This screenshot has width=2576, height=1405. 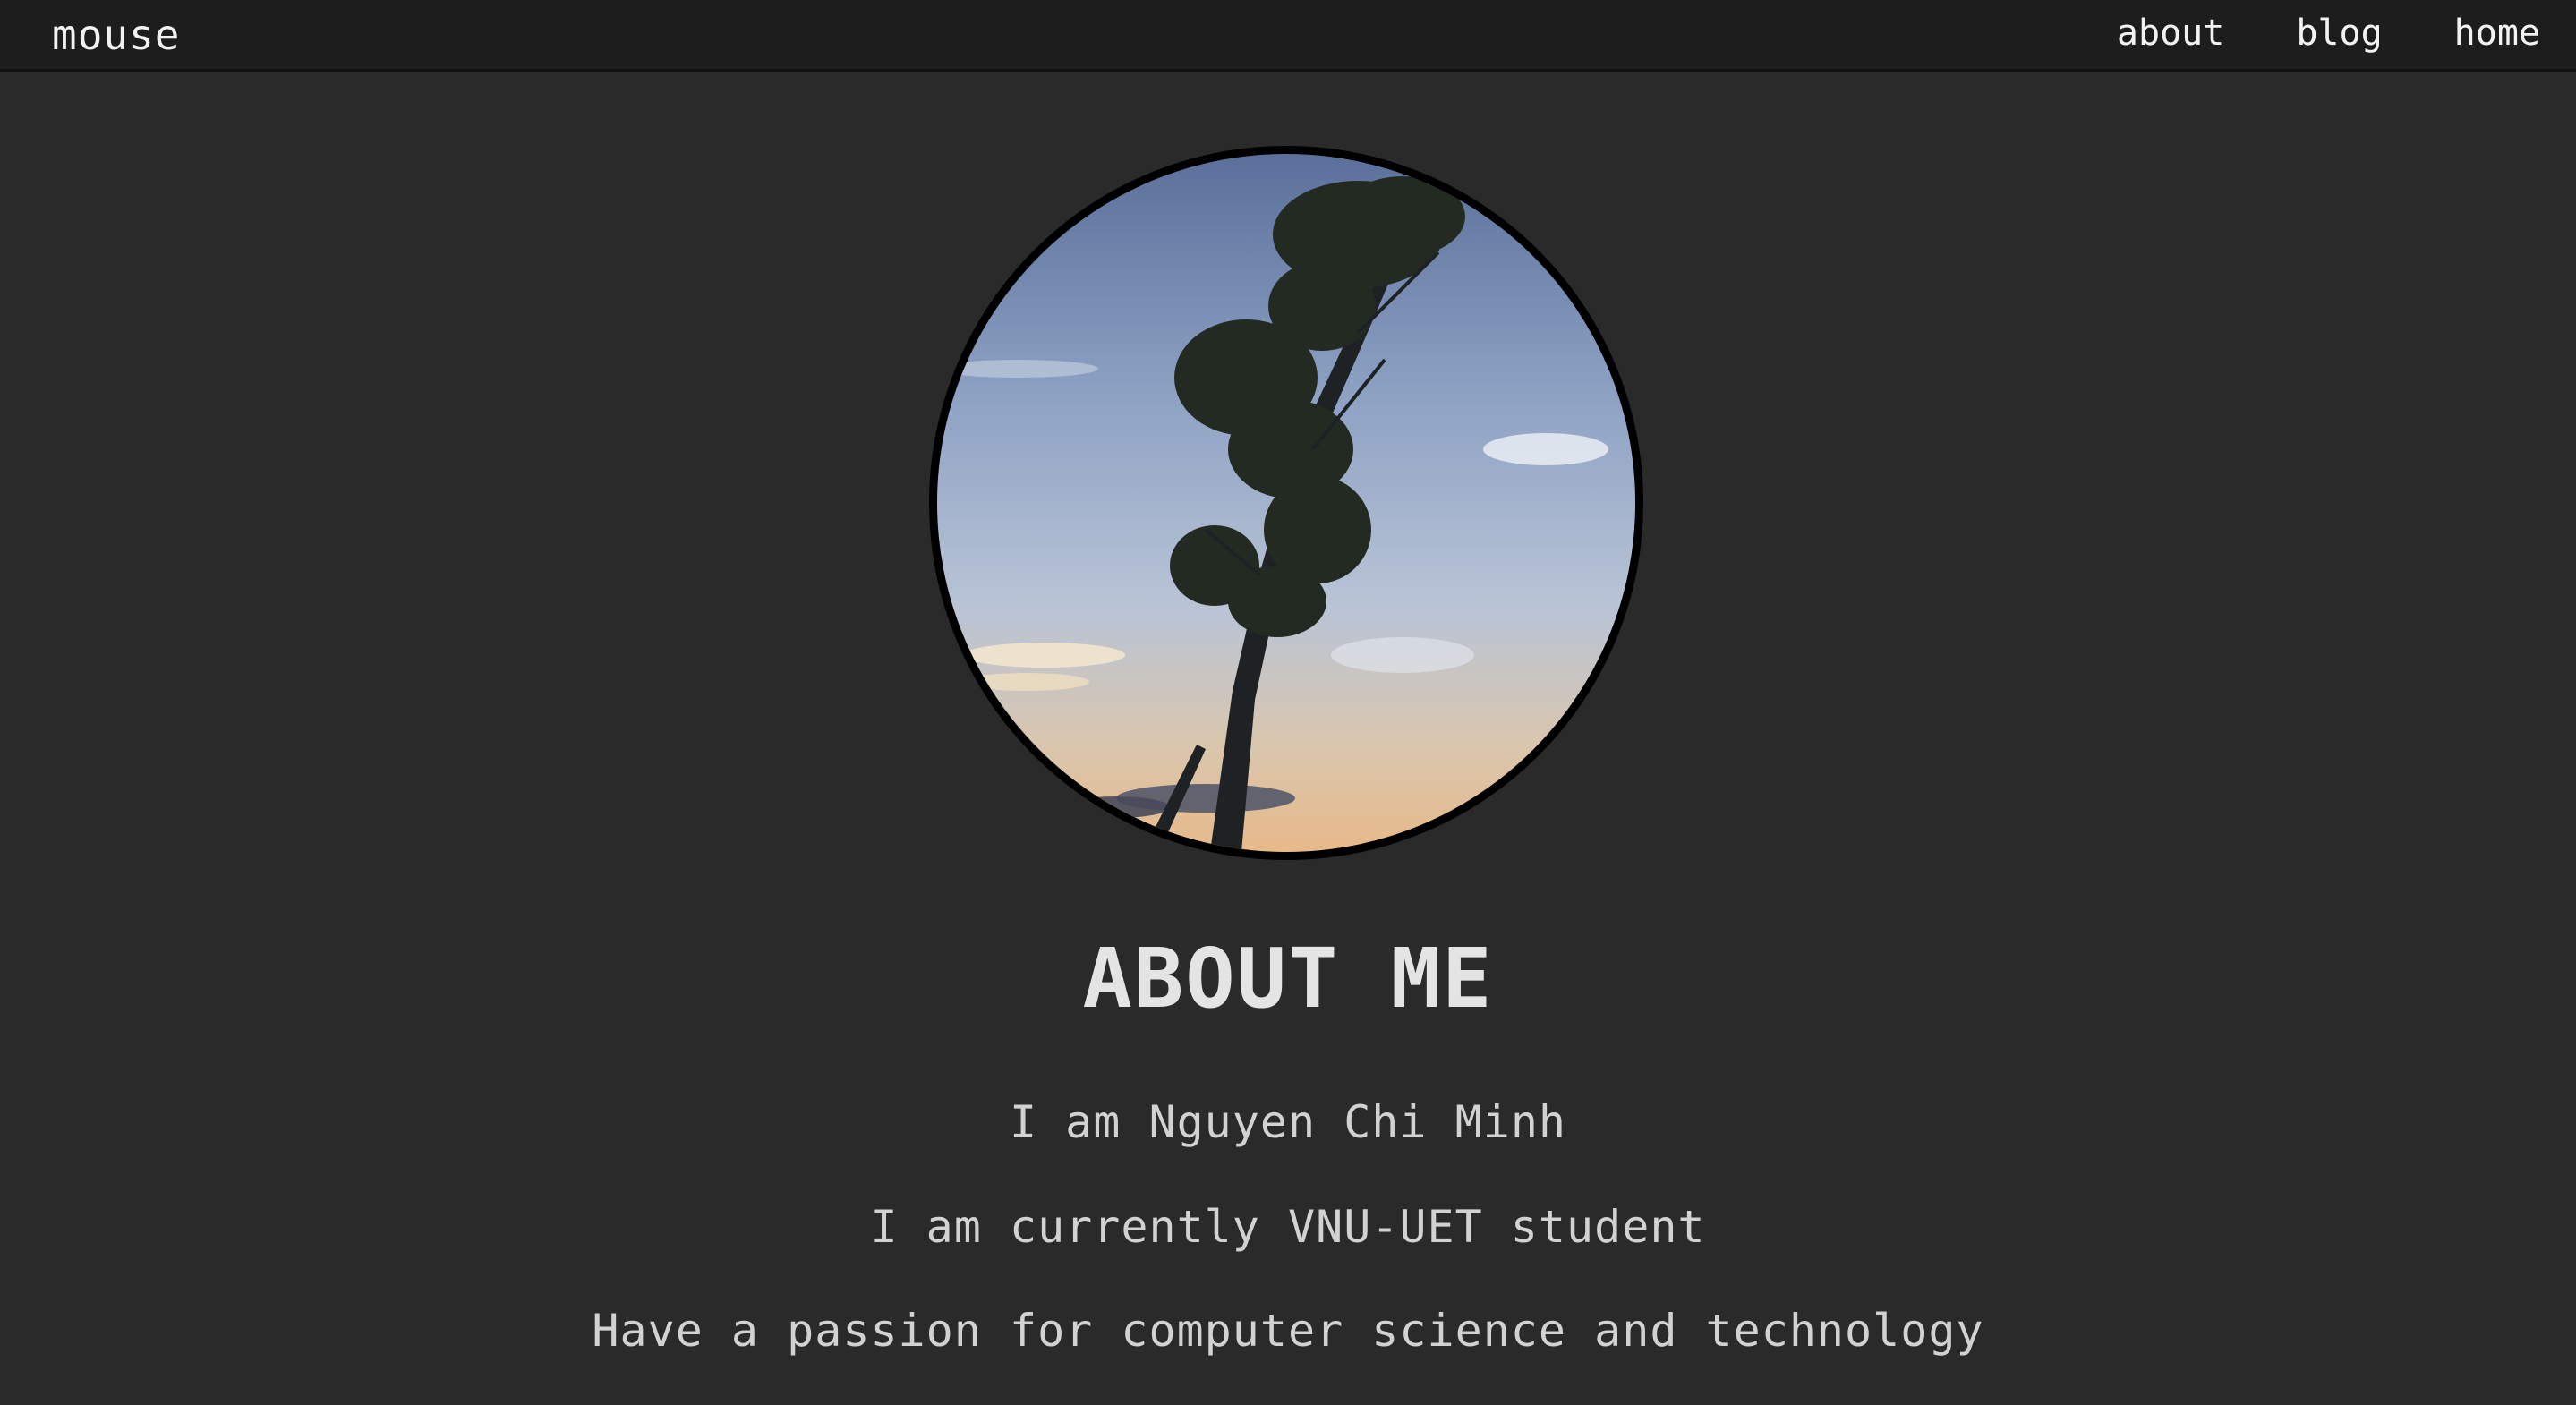 What do you see at coordinates (2170, 33) in the screenshot?
I see `nav-link-about: about` at bounding box center [2170, 33].